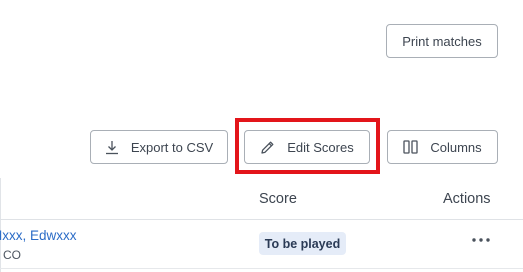 The height and width of the screenshot is (272, 523). I want to click on table-header-divider, so click(261, 219).